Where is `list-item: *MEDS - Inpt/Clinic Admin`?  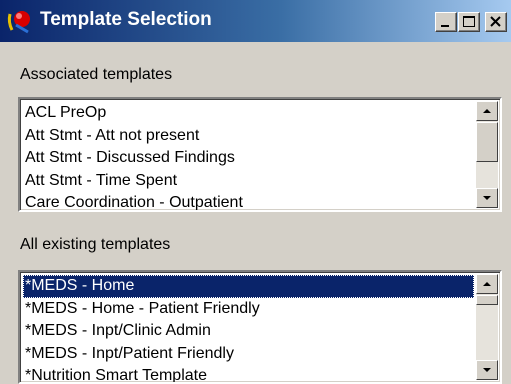 list-item: *MEDS - Inpt/Clinic Admin is located at coordinates (248, 331).